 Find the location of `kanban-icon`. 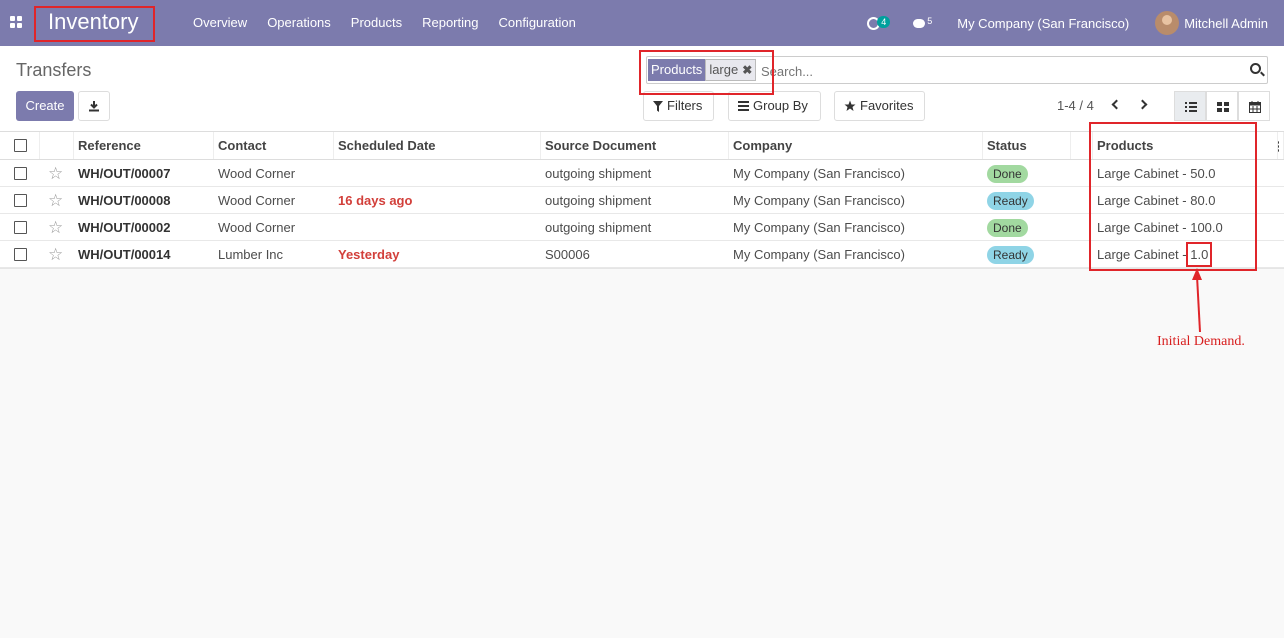

kanban-icon is located at coordinates (1223, 107).